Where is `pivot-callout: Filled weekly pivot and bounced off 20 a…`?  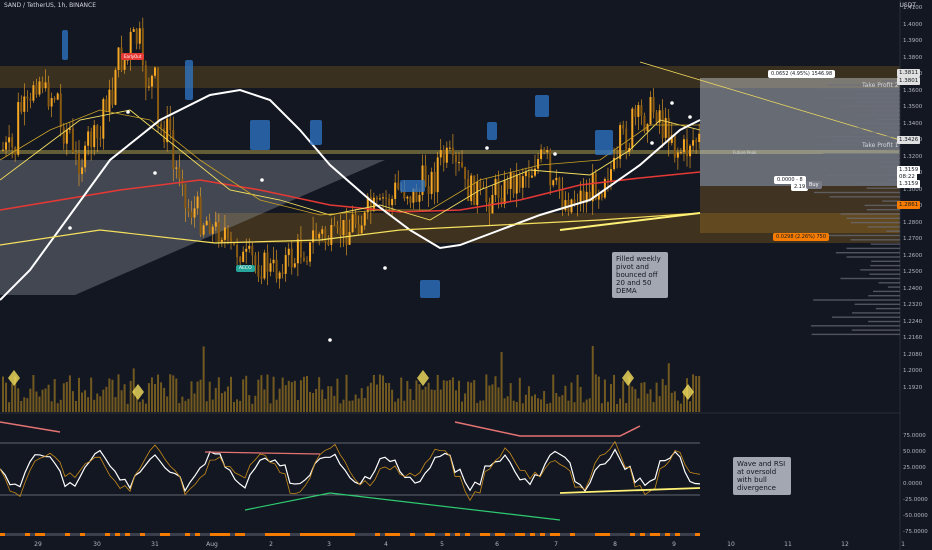 pivot-callout: Filled weekly pivot and bounced off 20 a… is located at coordinates (640, 275).